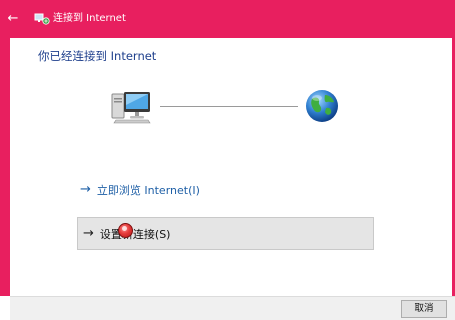  I want to click on back-arrow-icon: ←, so click(13, 18).